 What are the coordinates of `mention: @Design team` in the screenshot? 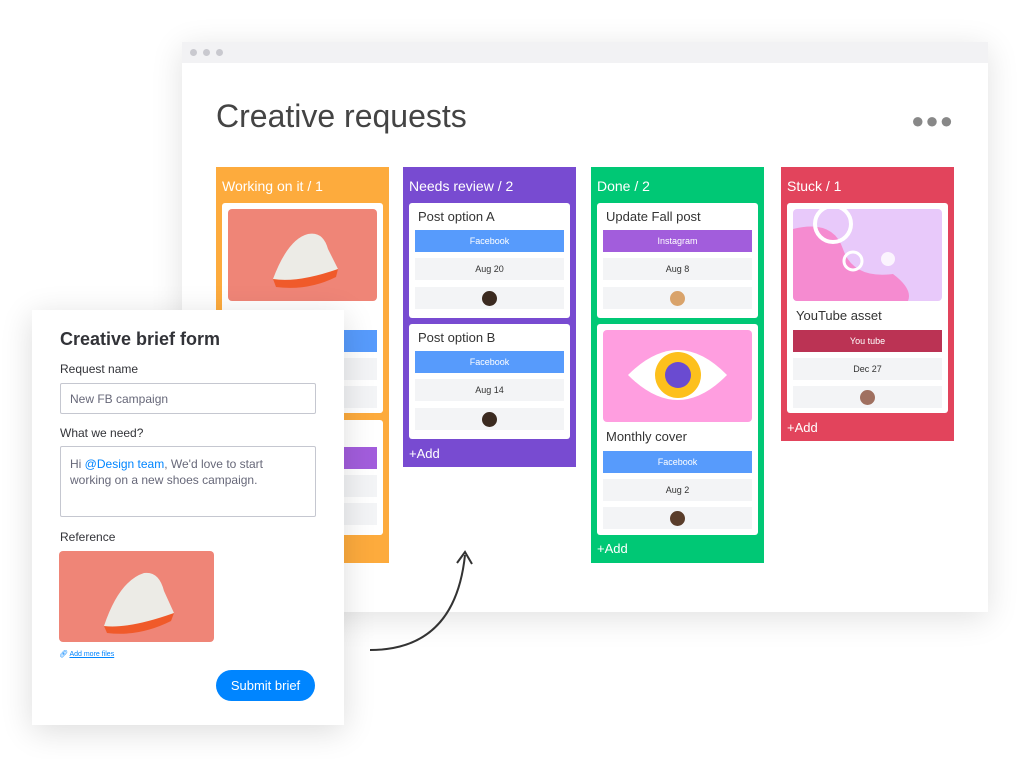 It's located at (125, 464).